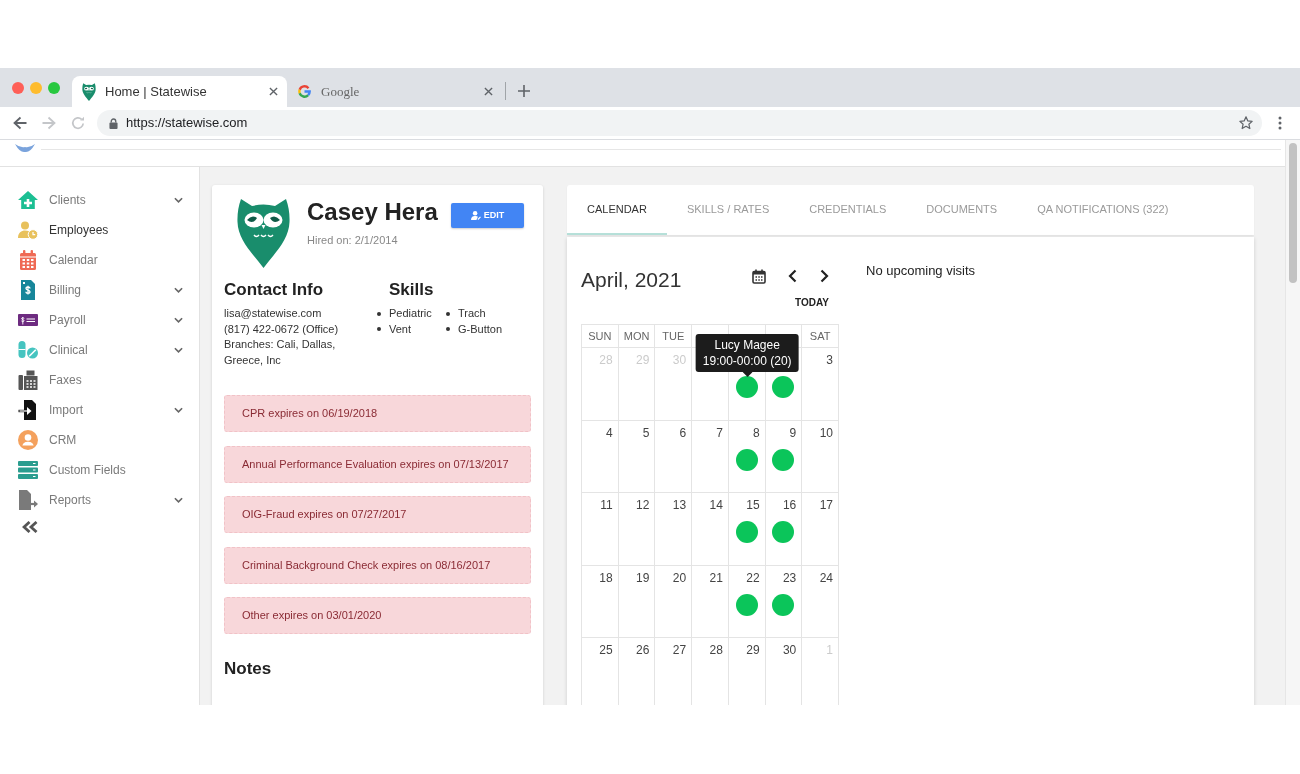 The height and width of the screenshot is (774, 1300). Describe the element at coordinates (28, 350) in the screenshot. I see `pills-icon` at that location.